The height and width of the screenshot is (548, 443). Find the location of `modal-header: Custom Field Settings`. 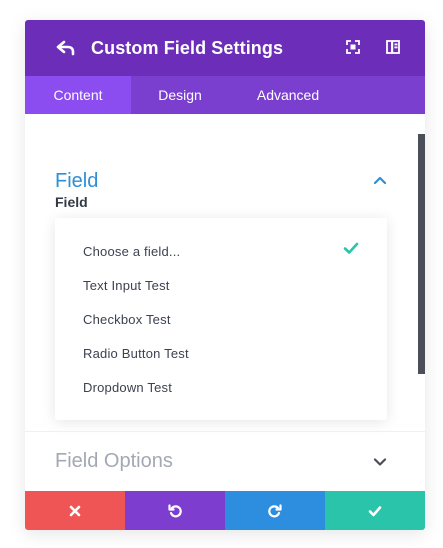

modal-header: Custom Field Settings is located at coordinates (225, 48).